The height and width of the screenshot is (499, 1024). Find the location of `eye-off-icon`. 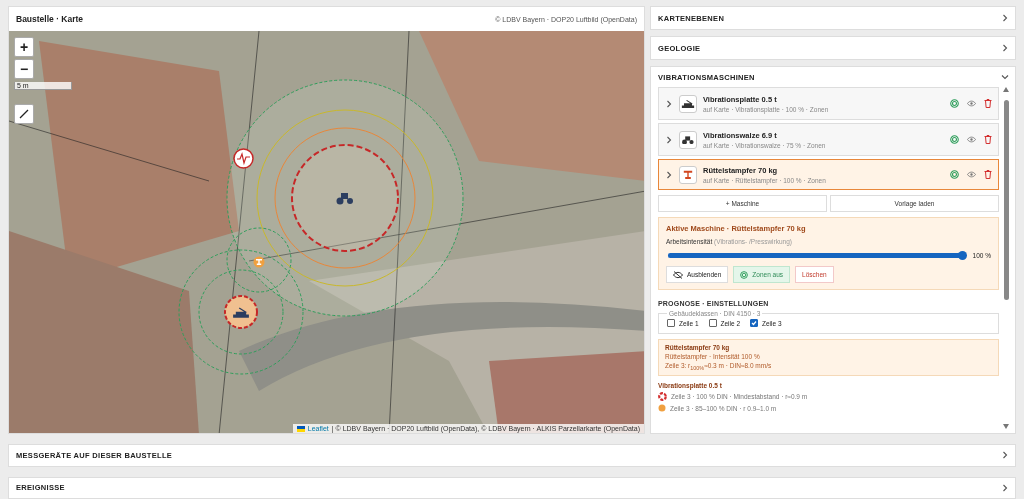

eye-off-icon is located at coordinates (678, 274).